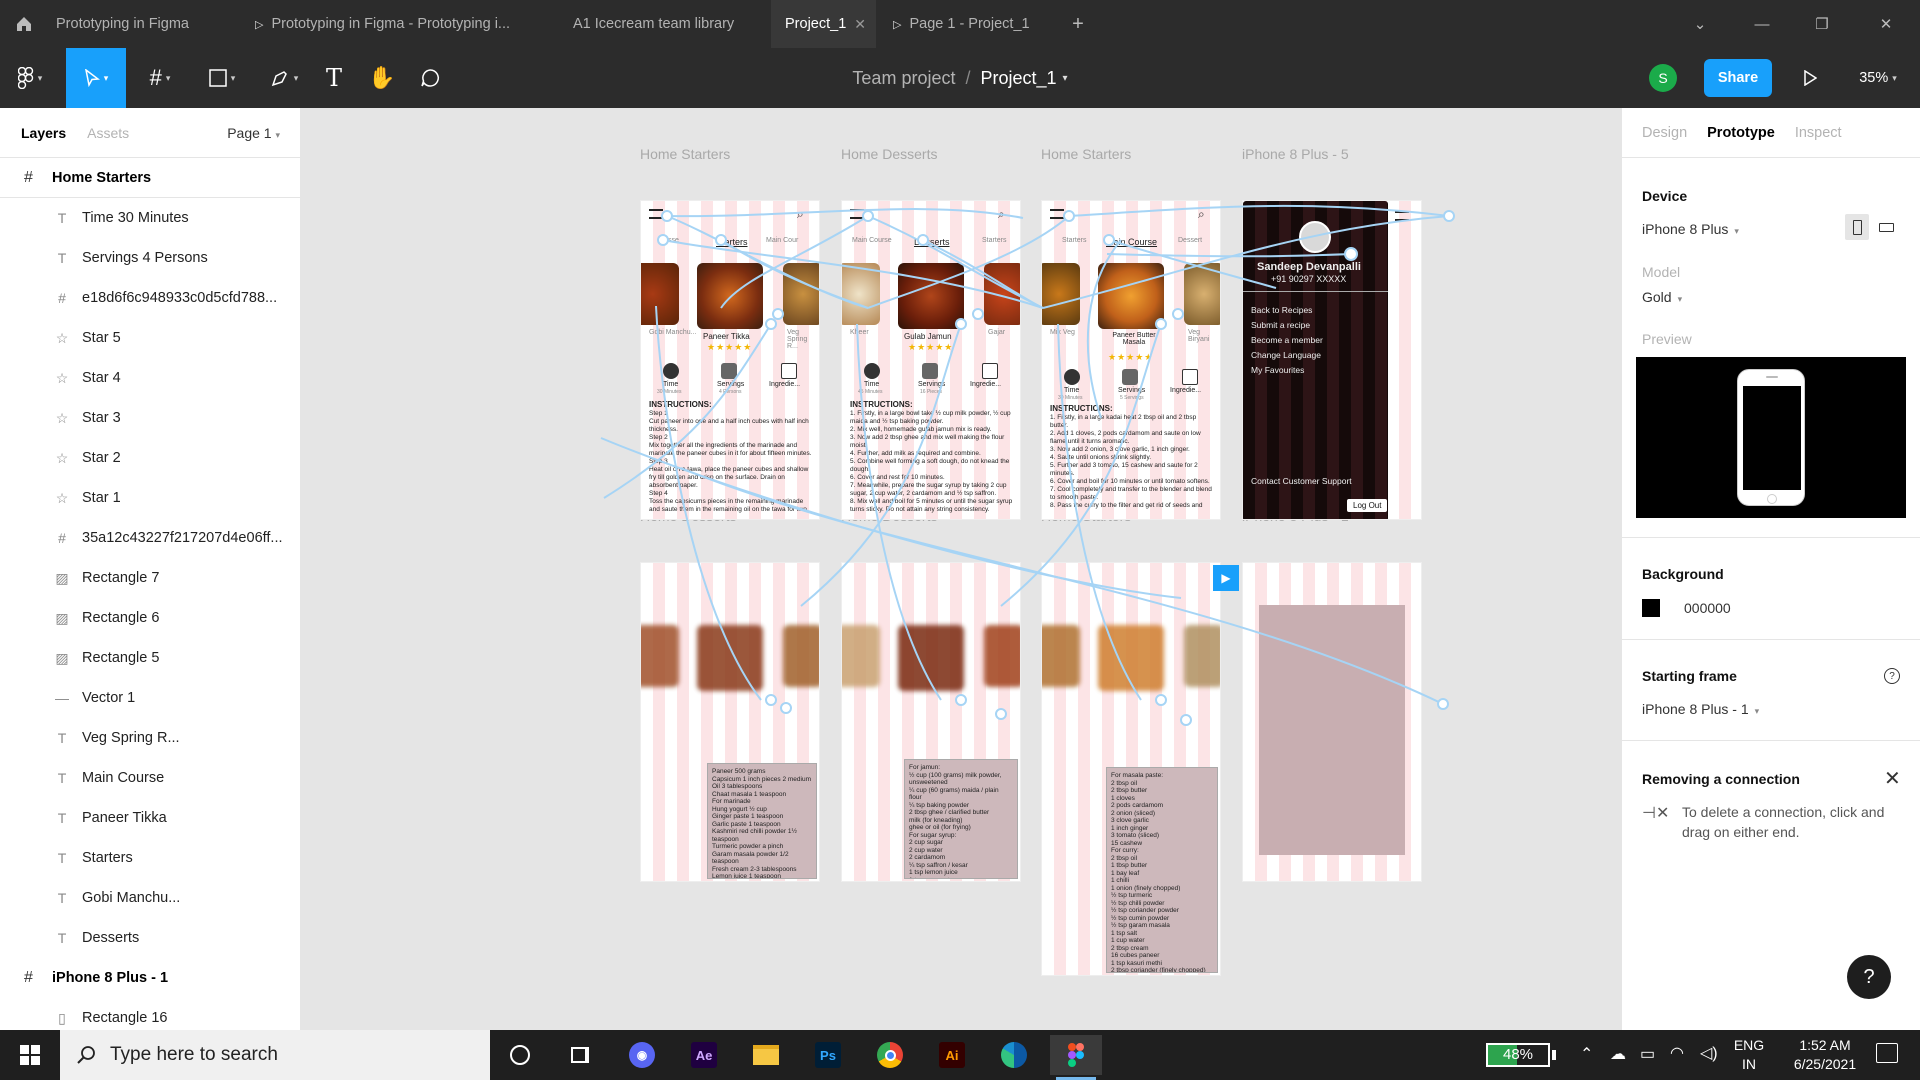 This screenshot has width=1920, height=1080. I want to click on tab-prototype: Prototype, so click(1741, 133).